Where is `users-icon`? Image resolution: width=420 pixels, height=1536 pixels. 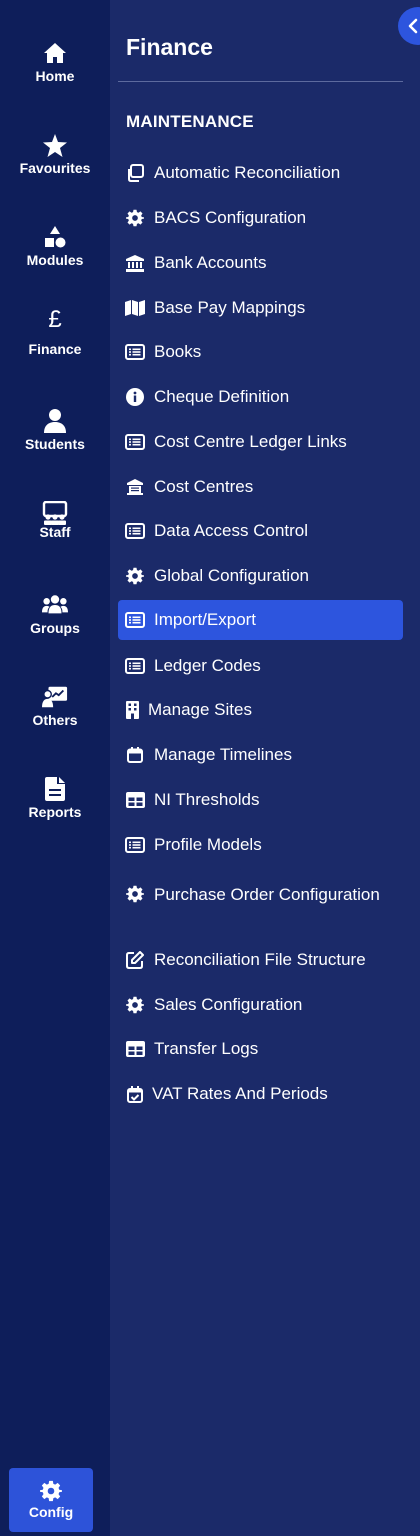
users-icon is located at coordinates (55, 605).